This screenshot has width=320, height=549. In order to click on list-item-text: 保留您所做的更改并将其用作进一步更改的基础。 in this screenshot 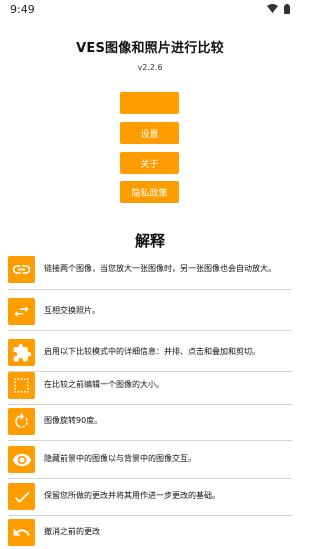, I will do `click(132, 495)`.